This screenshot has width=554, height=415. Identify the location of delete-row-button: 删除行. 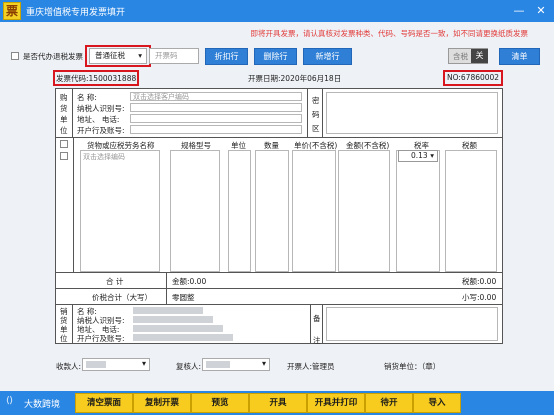
(275, 56).